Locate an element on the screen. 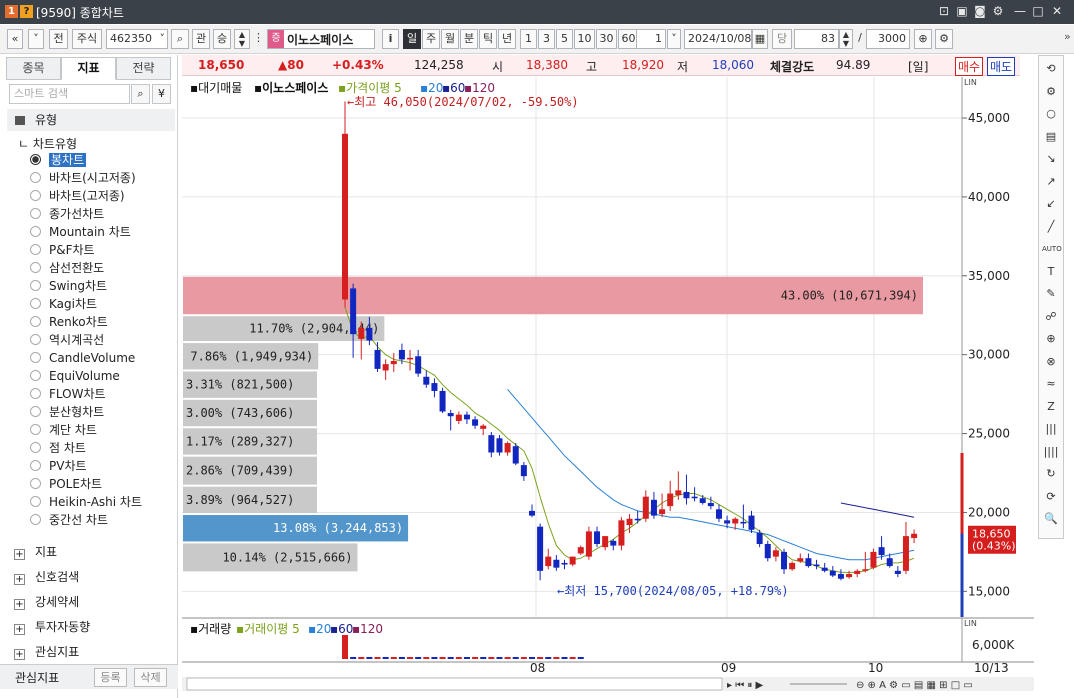 This screenshot has width=1074, height=698. drawing-tool-icon: Z is located at coordinates (1051, 407).